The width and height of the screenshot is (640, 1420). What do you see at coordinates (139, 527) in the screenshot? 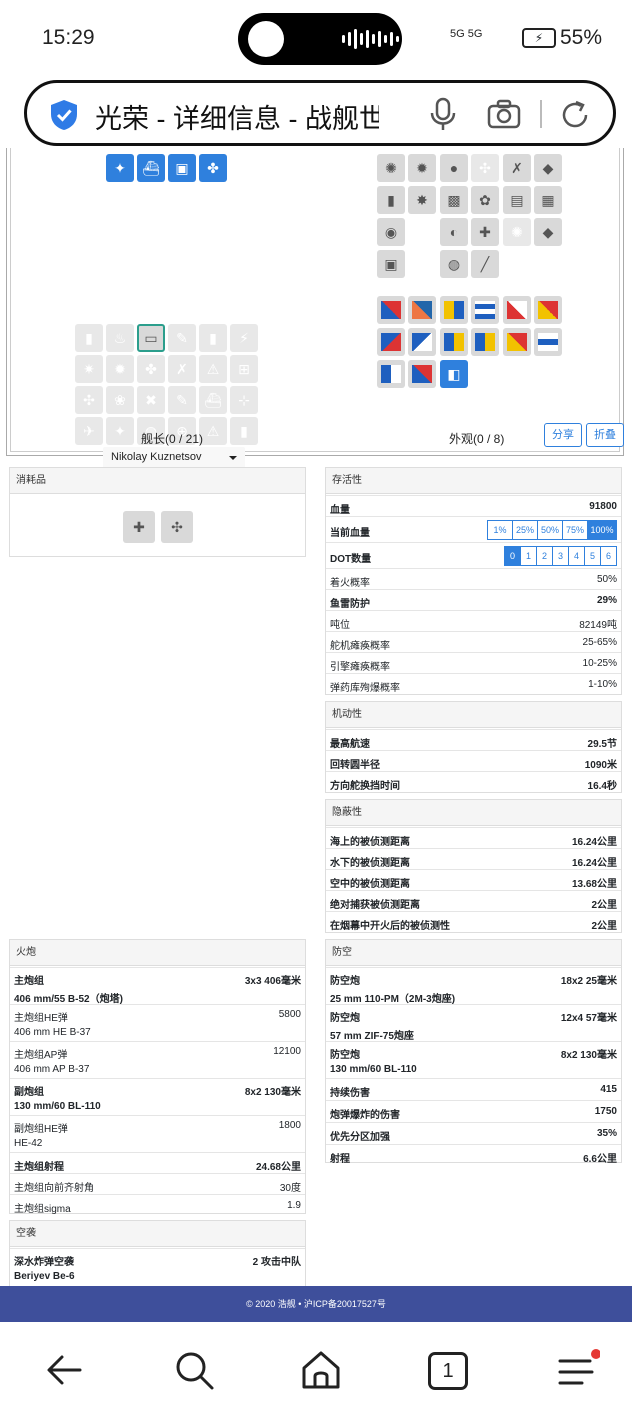
I see `repair-party-icon: ✚` at bounding box center [139, 527].